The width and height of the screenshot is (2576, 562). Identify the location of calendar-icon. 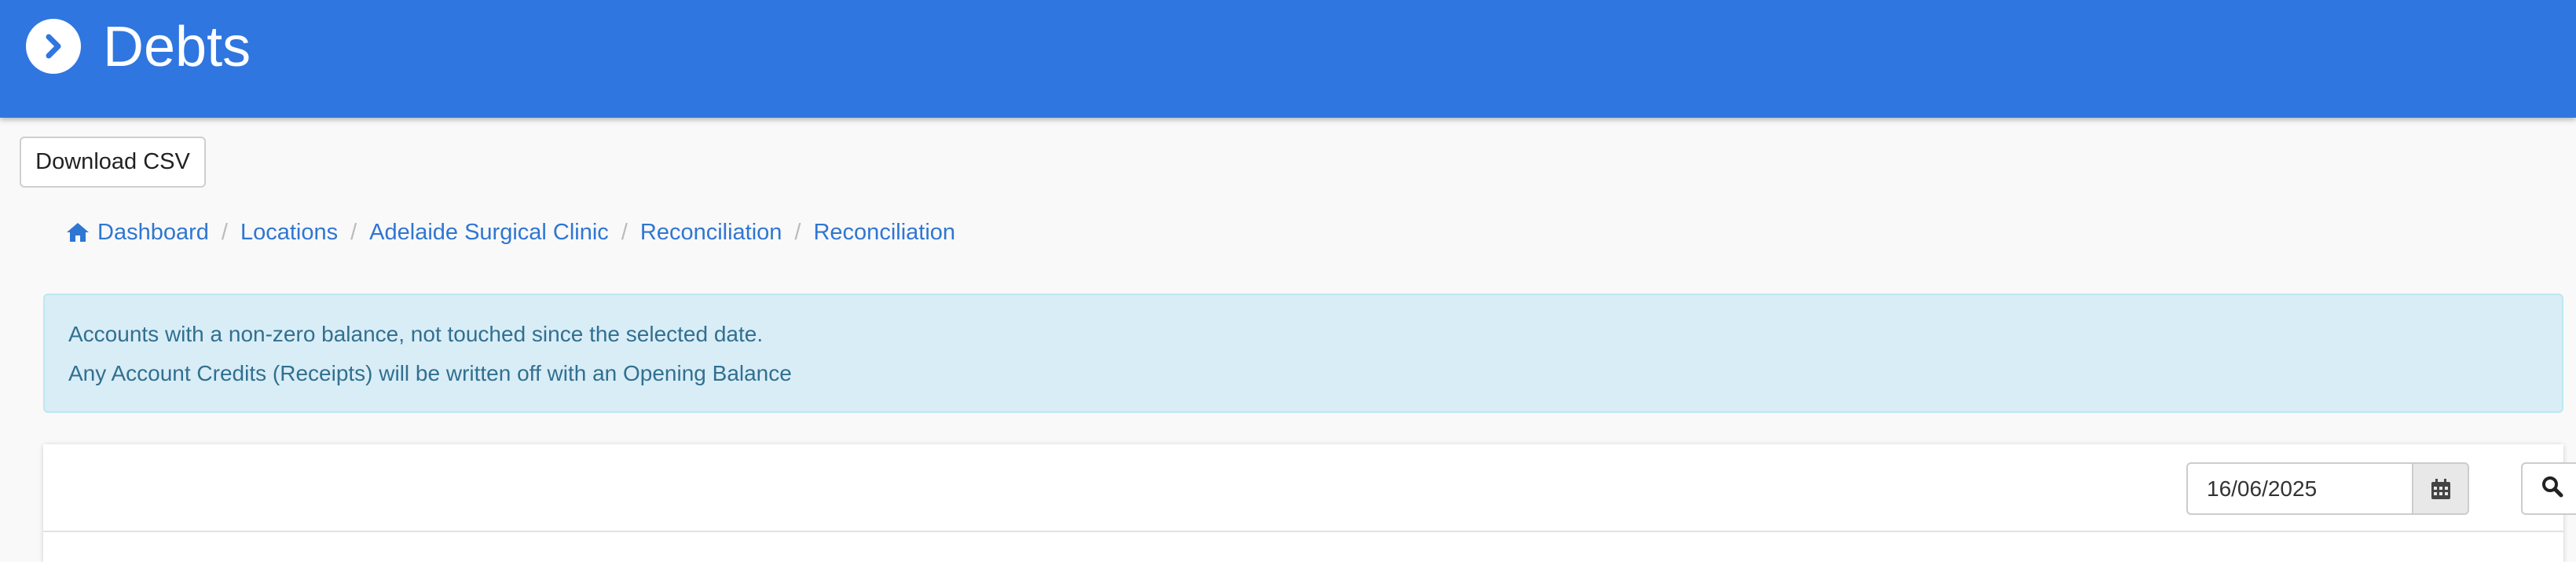
(2440, 488).